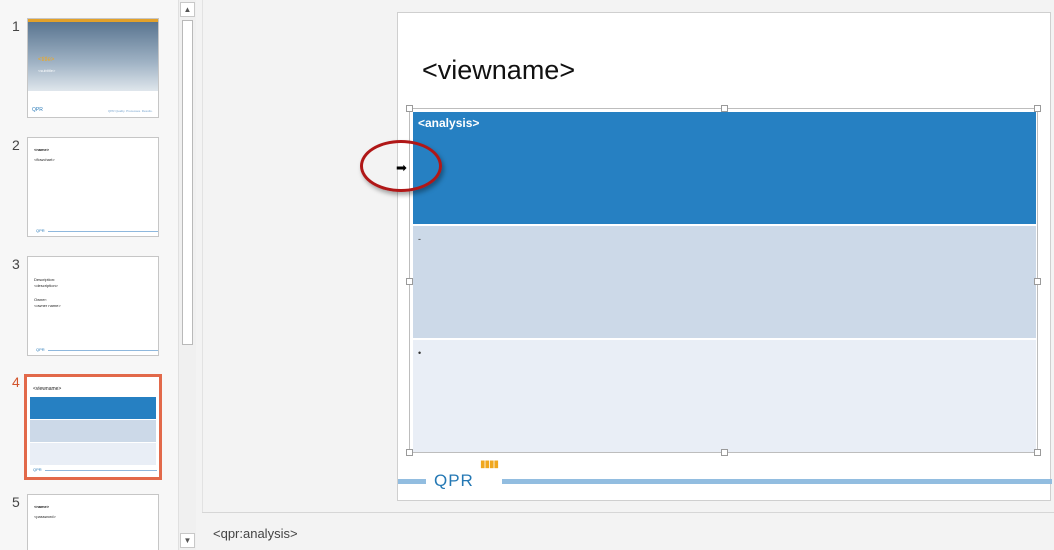 Image resolution: width=1054 pixels, height=550 pixels. I want to click on scroll-down-button: ▼, so click(187, 540).